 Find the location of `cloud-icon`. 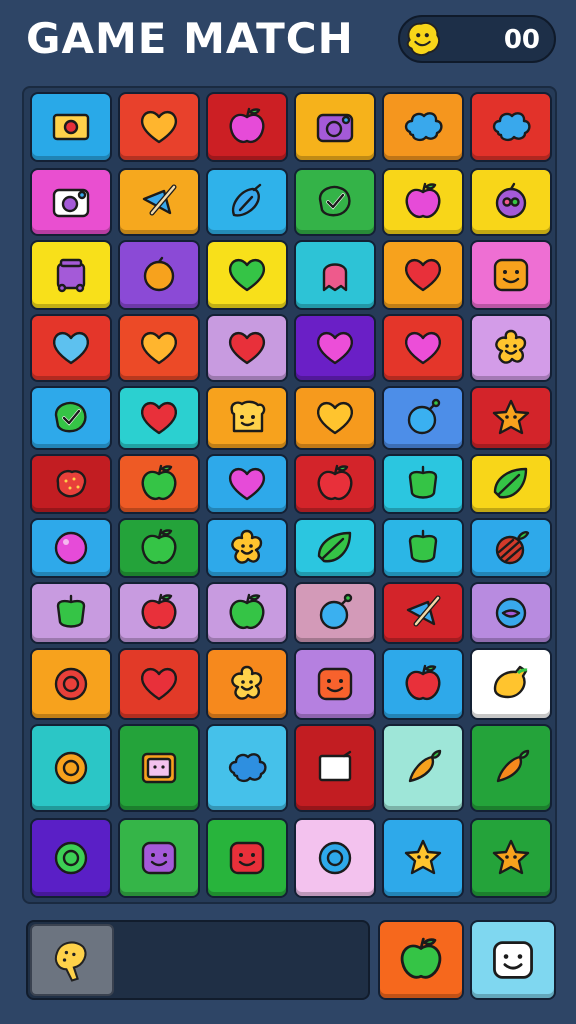

cloud-icon is located at coordinates (511, 127).